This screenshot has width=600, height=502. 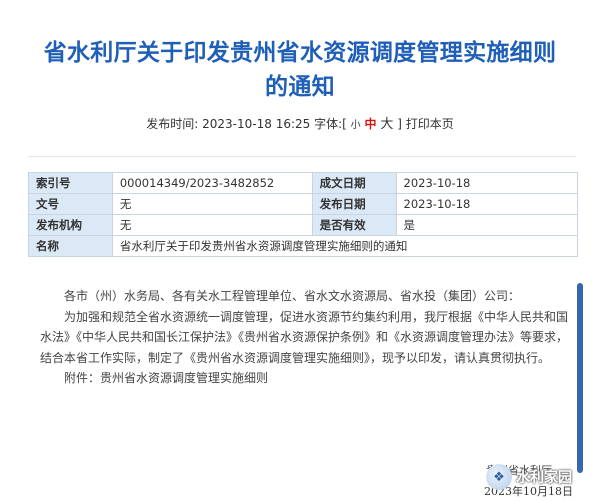 What do you see at coordinates (212, 183) in the screenshot?
I see `index-value: 000014349/2023-3482852` at bounding box center [212, 183].